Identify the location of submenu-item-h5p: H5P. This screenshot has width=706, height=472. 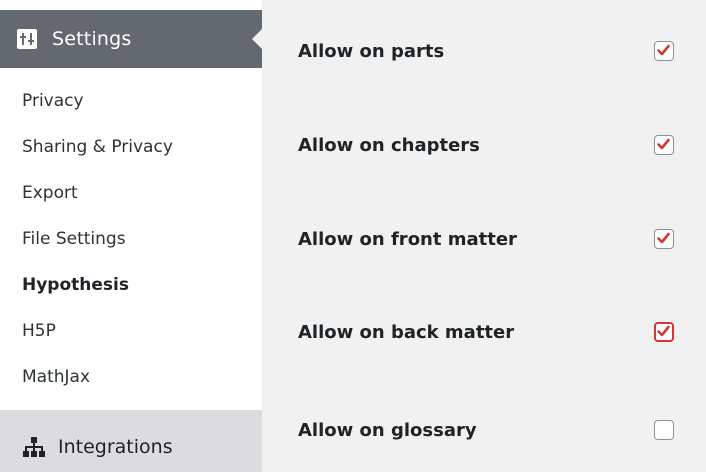
(131, 331).